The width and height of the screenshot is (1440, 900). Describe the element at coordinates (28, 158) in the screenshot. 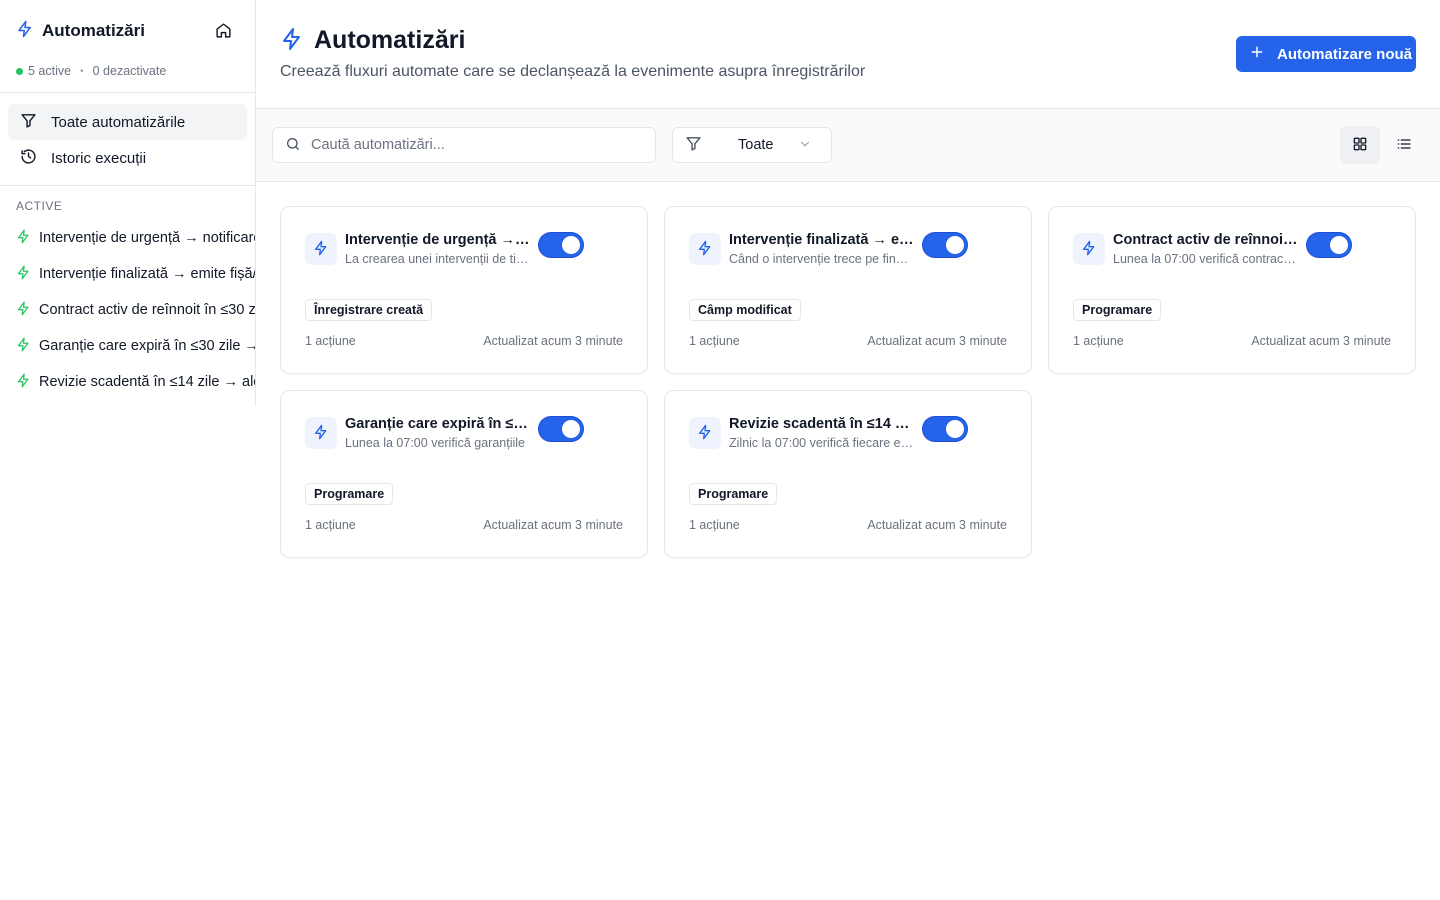

I see `history-icon` at that location.